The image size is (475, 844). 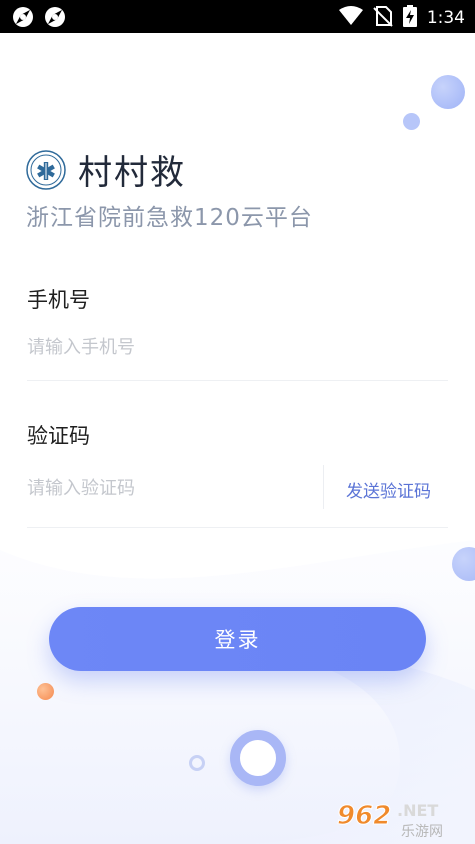 I want to click on decor-ring-large, so click(x=258, y=758).